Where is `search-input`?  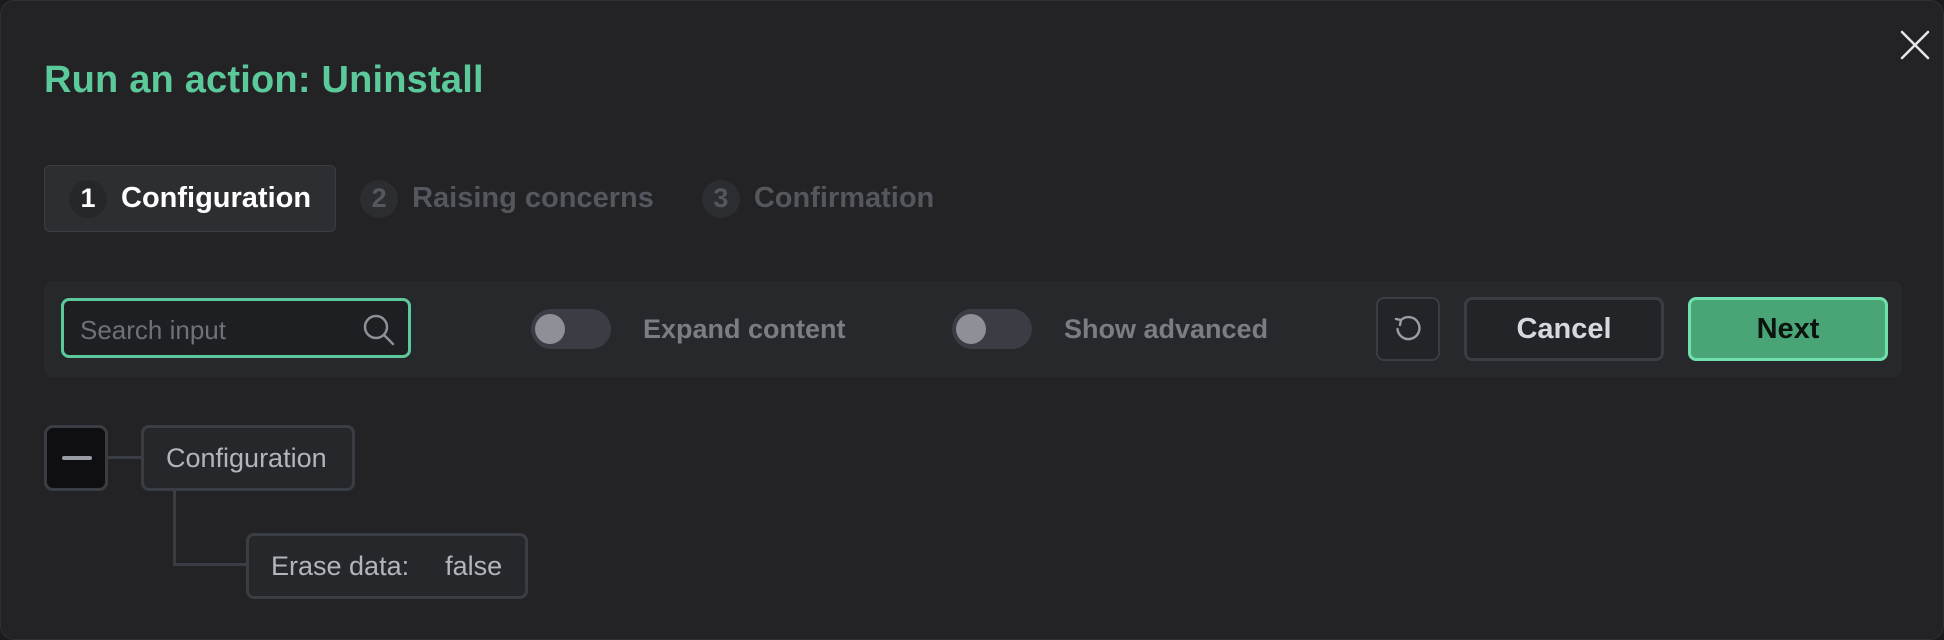
search-input is located at coordinates (215, 330).